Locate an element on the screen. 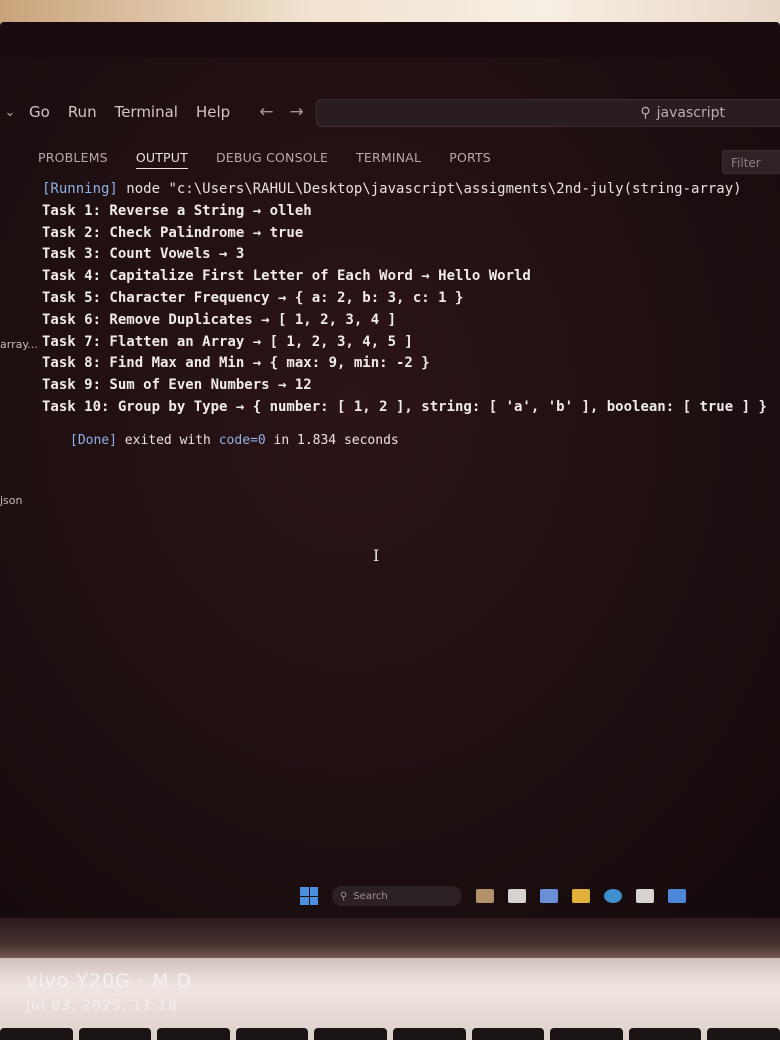 The width and height of the screenshot is (780, 1040). tab-debug-console: DEBUG CONSOLE is located at coordinates (272, 159).